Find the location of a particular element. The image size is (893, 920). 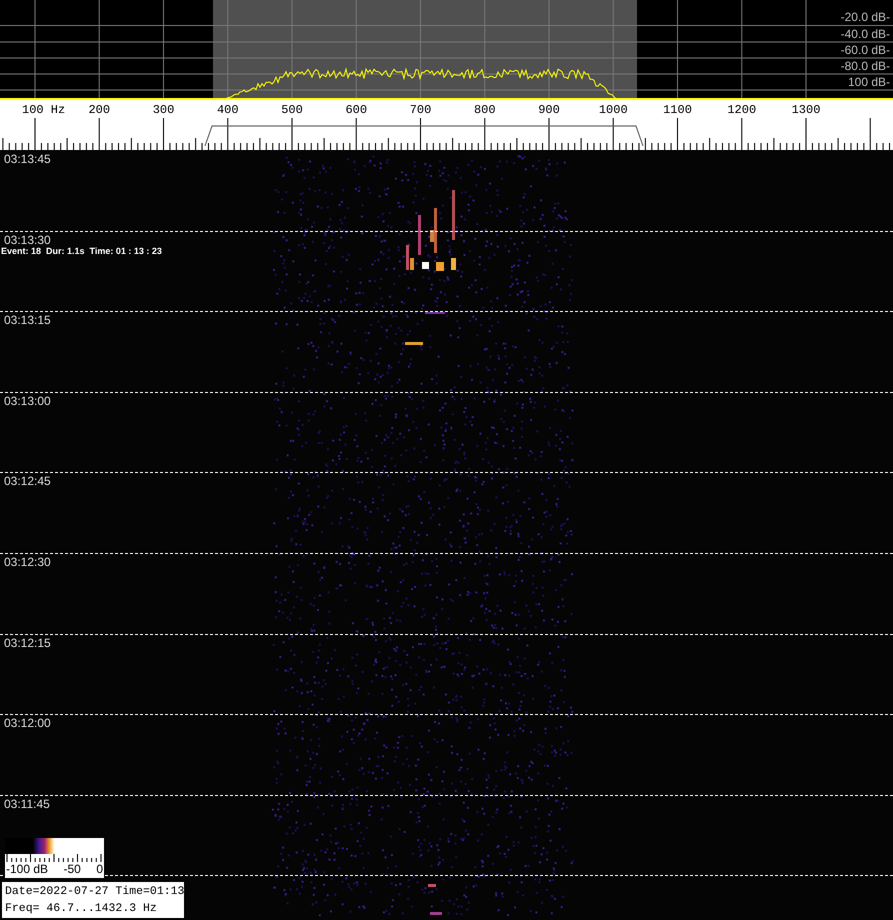

db-label: -20.0 dB- is located at coordinates (865, 17).